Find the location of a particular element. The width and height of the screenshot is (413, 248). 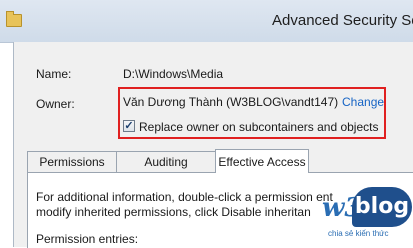

folder-icon is located at coordinates (14, 19).